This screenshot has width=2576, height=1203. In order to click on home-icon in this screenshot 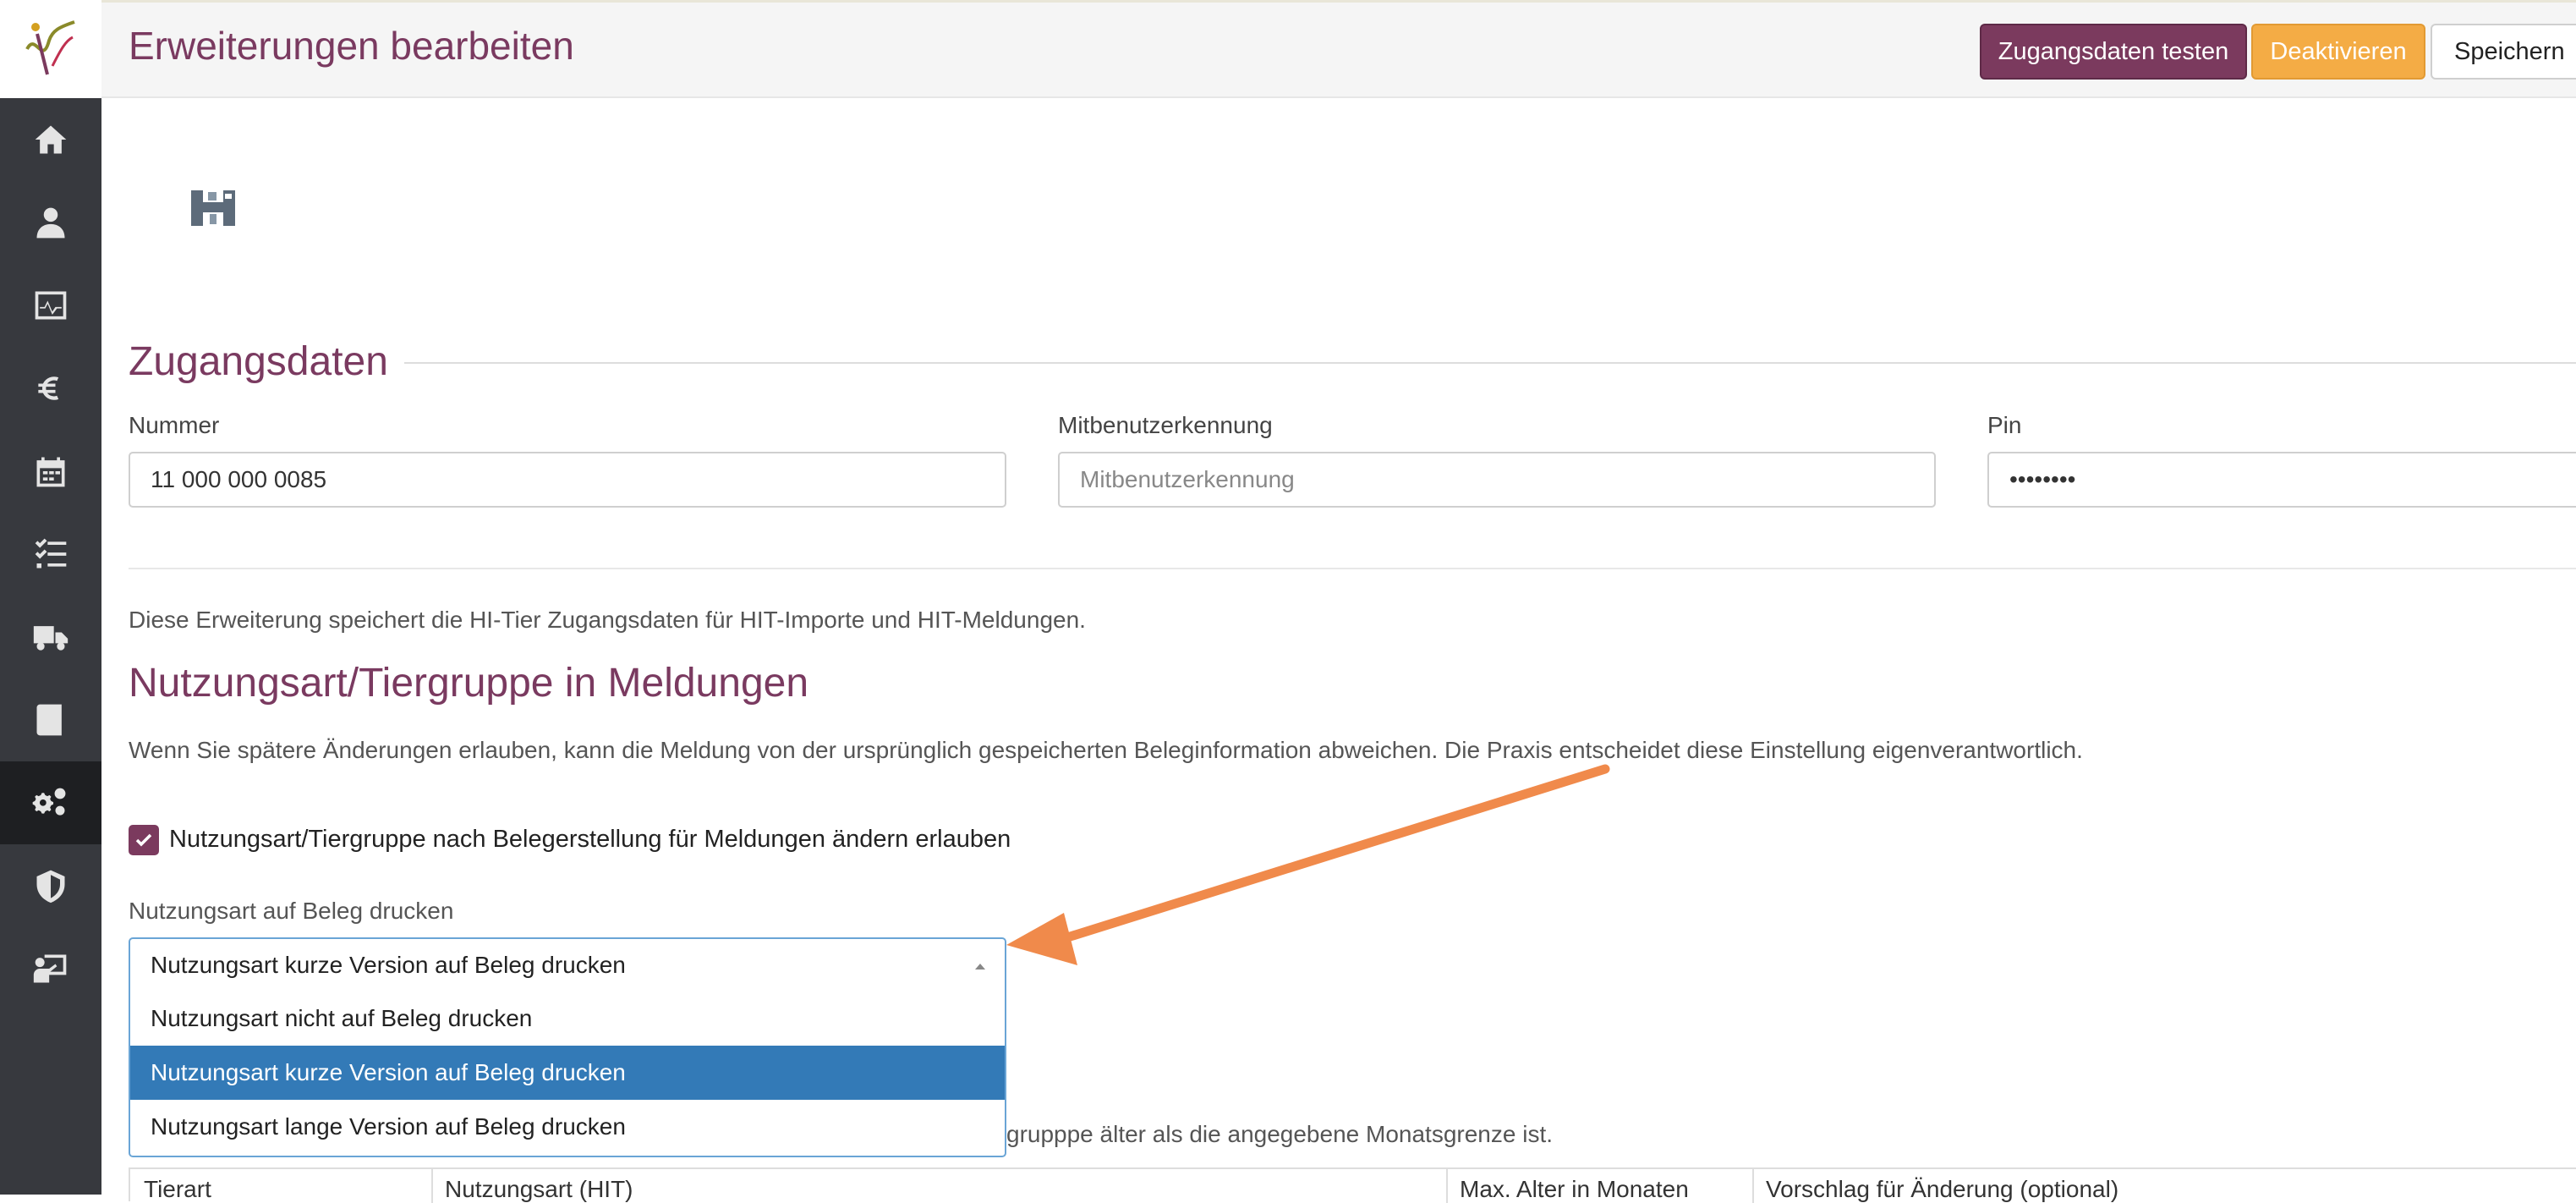, I will do `click(51, 140)`.